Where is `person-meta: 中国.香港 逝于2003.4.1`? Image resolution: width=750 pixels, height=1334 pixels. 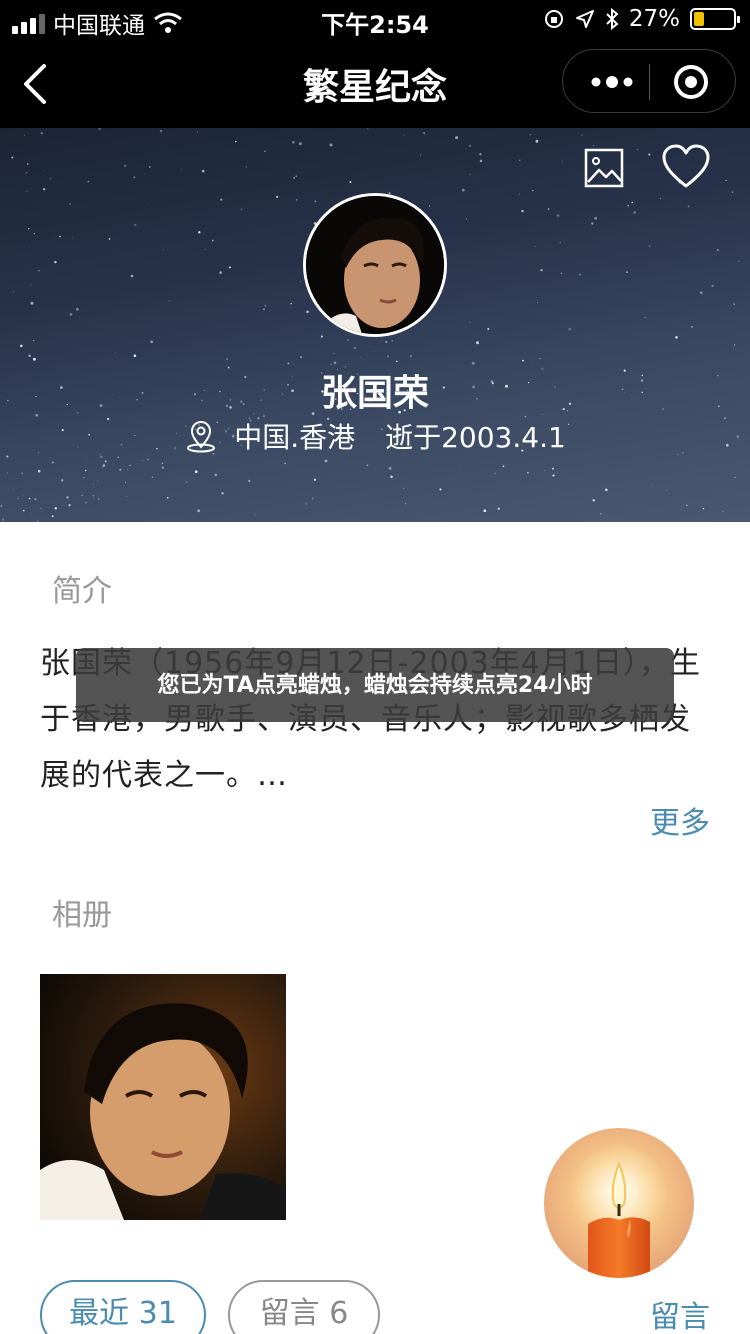
person-meta: 中国.香港 逝于2003.4.1 is located at coordinates (375, 436).